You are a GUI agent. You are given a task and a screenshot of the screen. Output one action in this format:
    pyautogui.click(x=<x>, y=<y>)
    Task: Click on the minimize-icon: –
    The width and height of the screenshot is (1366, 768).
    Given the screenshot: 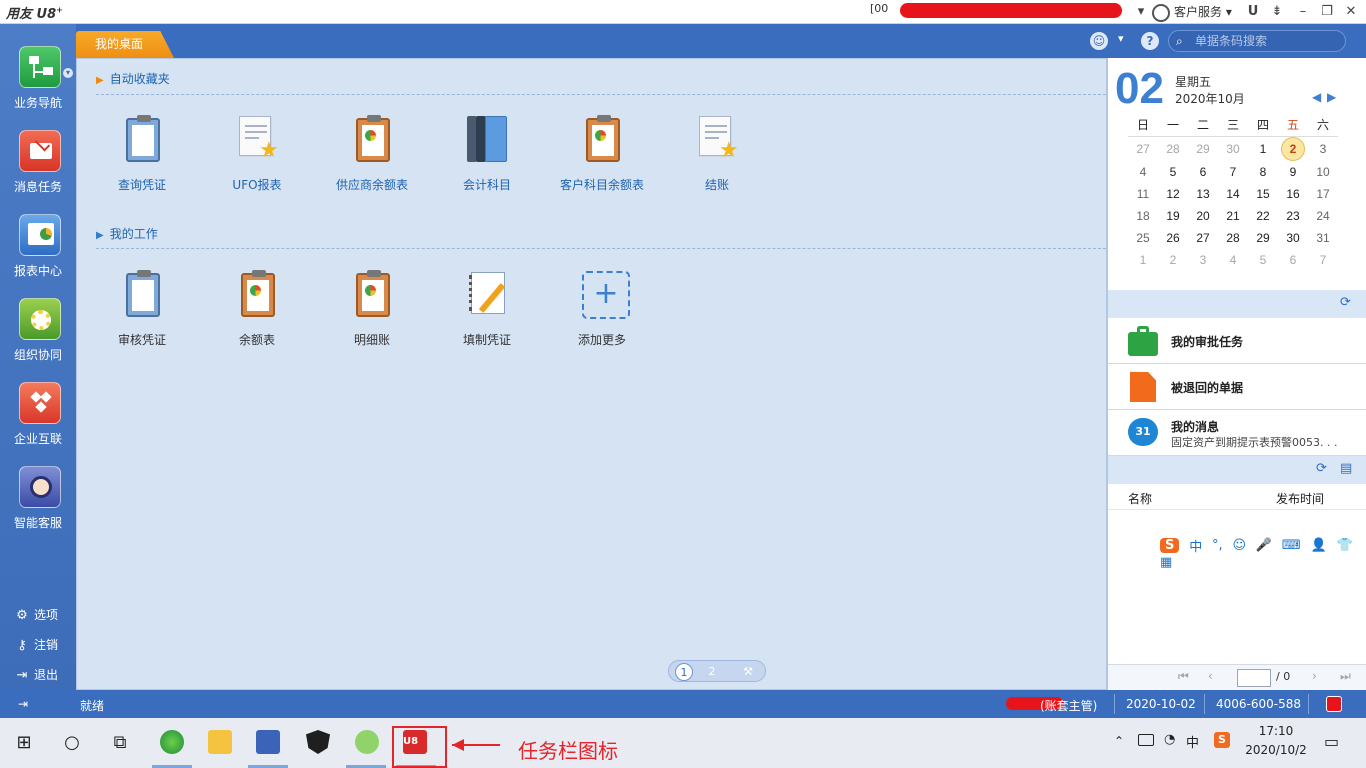 What is the action you would take?
    pyautogui.click(x=1303, y=12)
    